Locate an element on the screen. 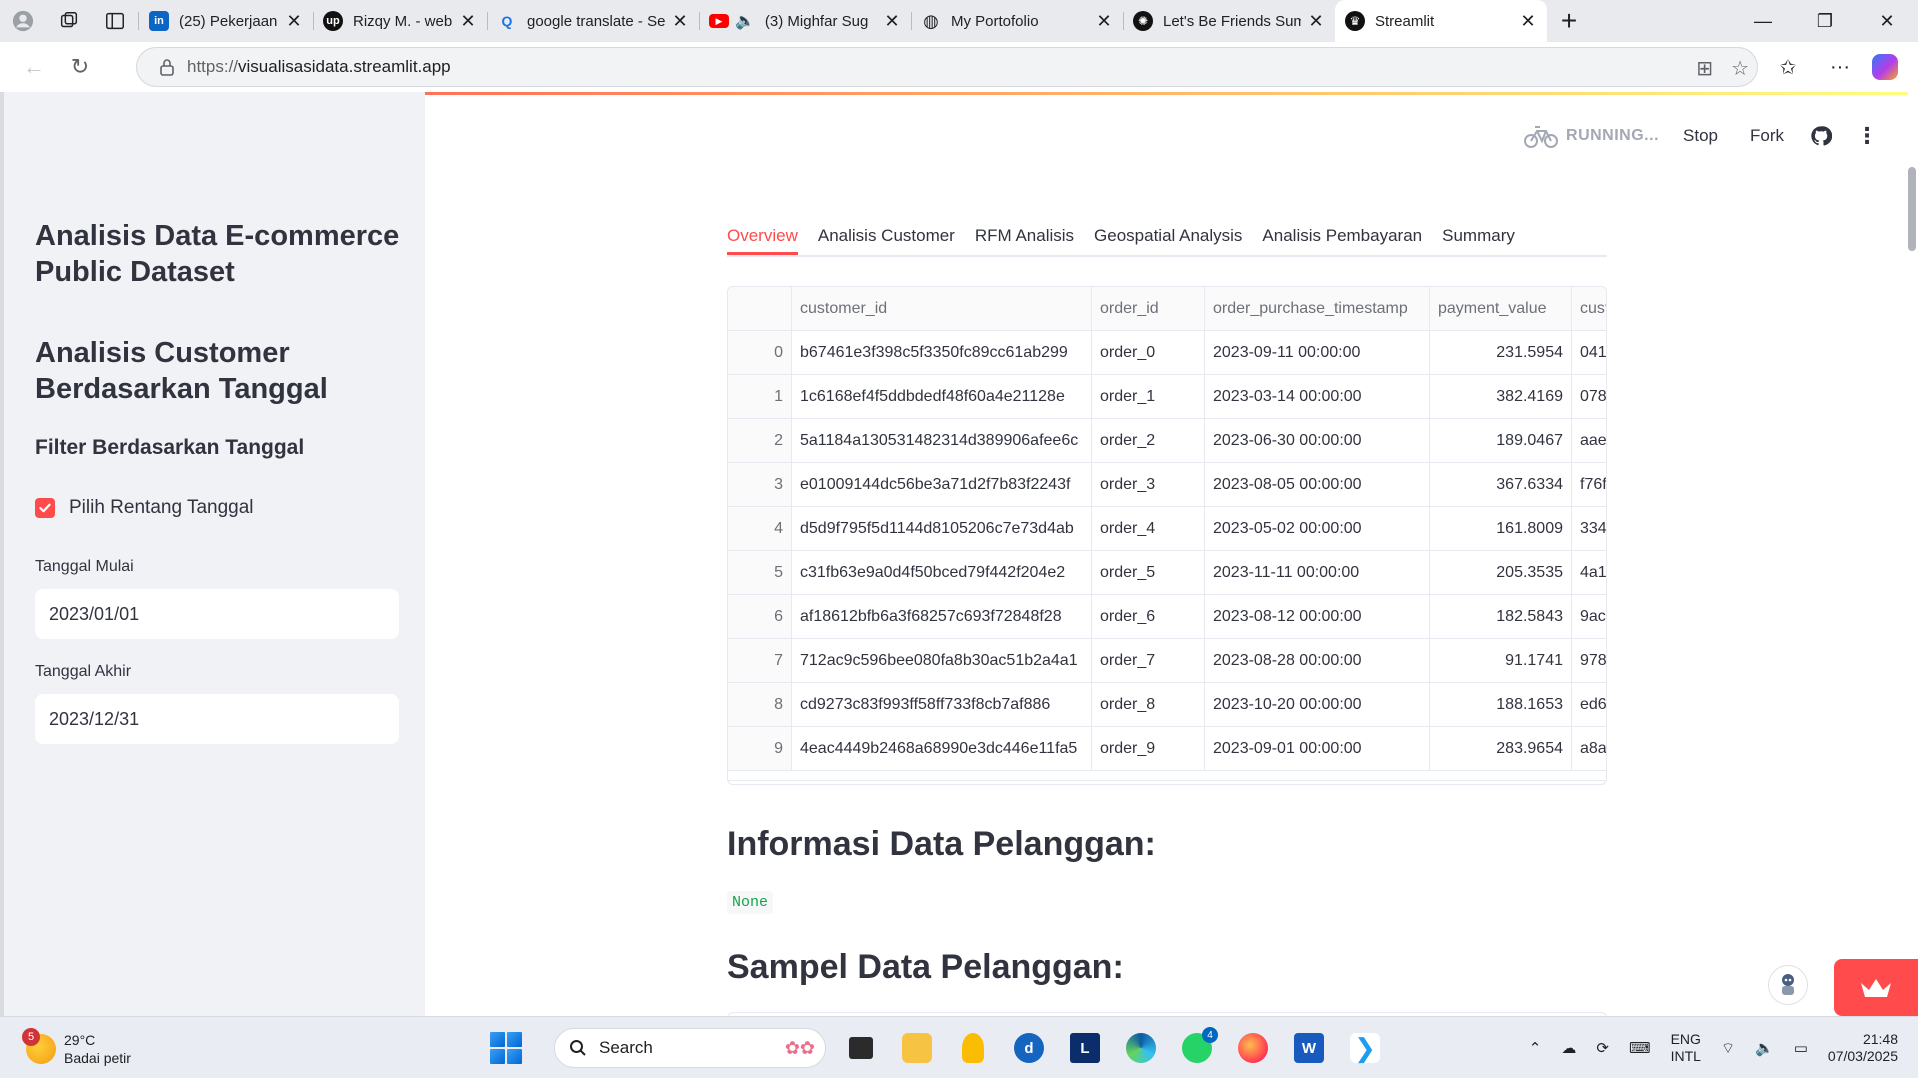 The height and width of the screenshot is (1078, 1918). table-cell-customer-id: d5d9f795f5d1144d8105206c7e73d4ab is located at coordinates (942, 528).